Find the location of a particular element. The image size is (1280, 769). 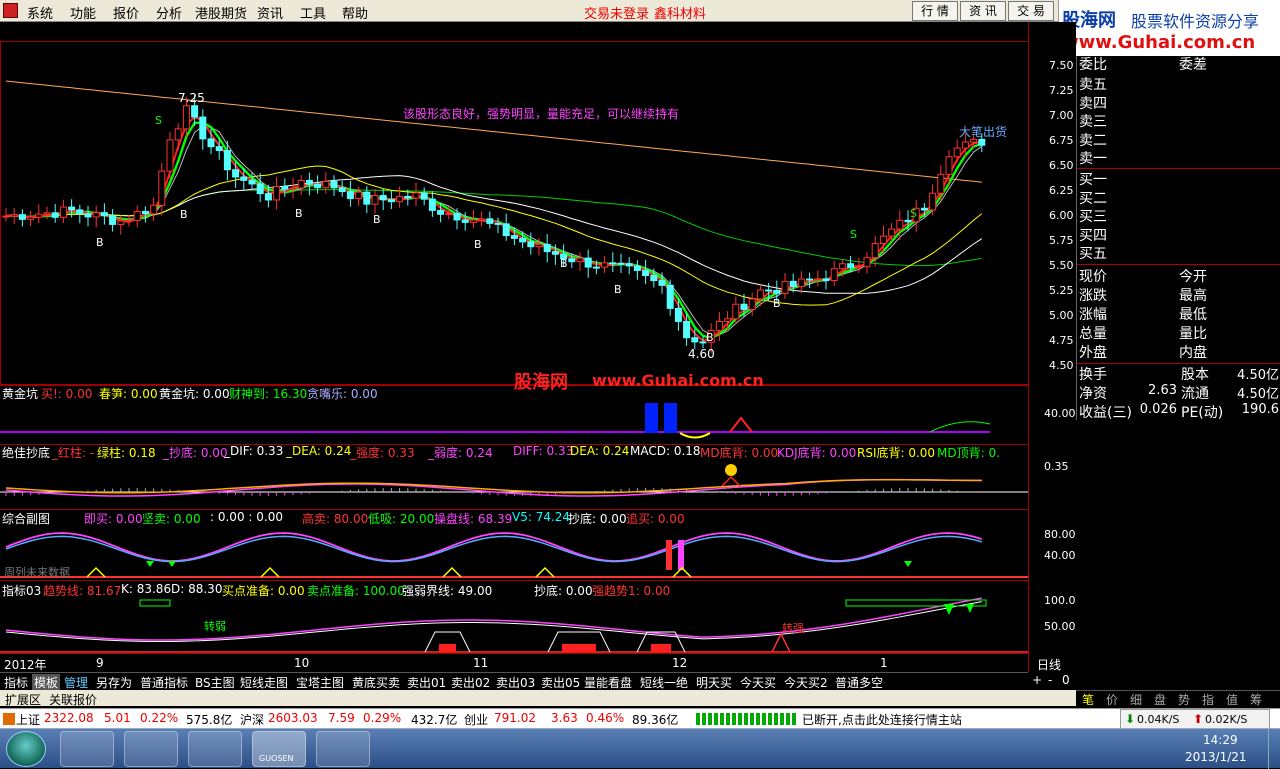

tab-extension: 扩展区 is located at coordinates (23, 699).